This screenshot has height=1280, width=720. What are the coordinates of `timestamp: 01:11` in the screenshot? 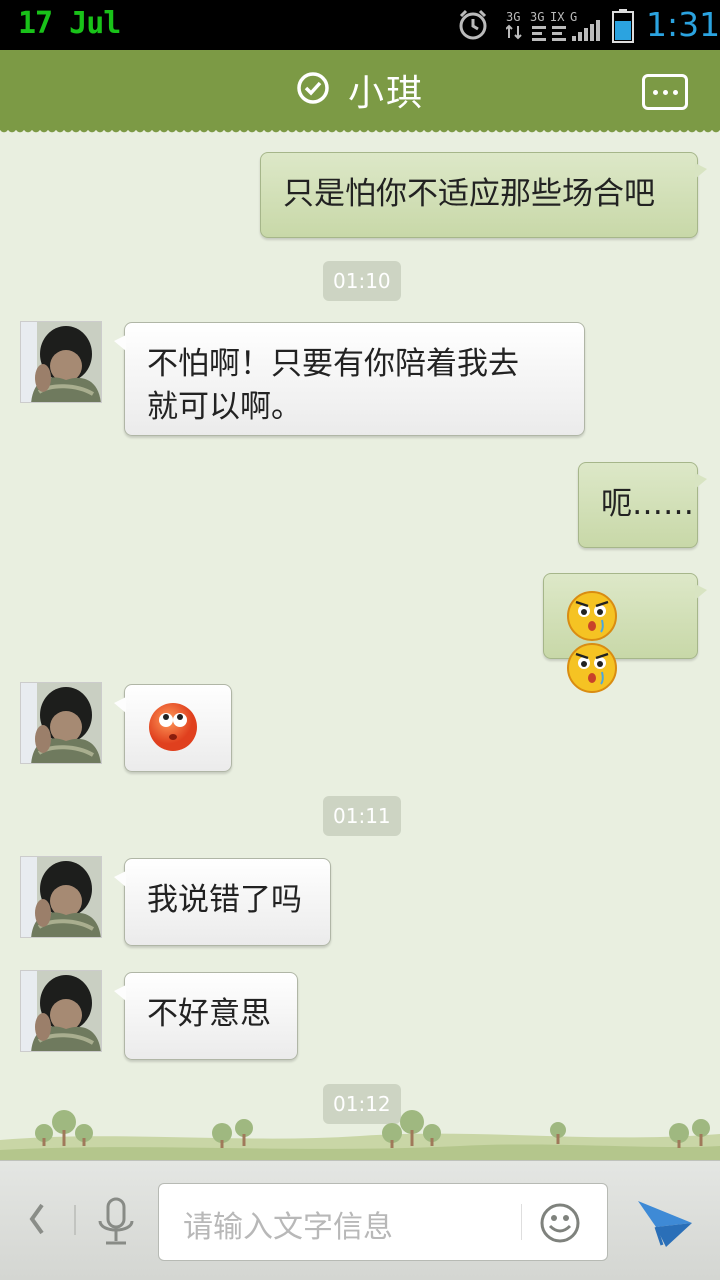 It's located at (362, 816).